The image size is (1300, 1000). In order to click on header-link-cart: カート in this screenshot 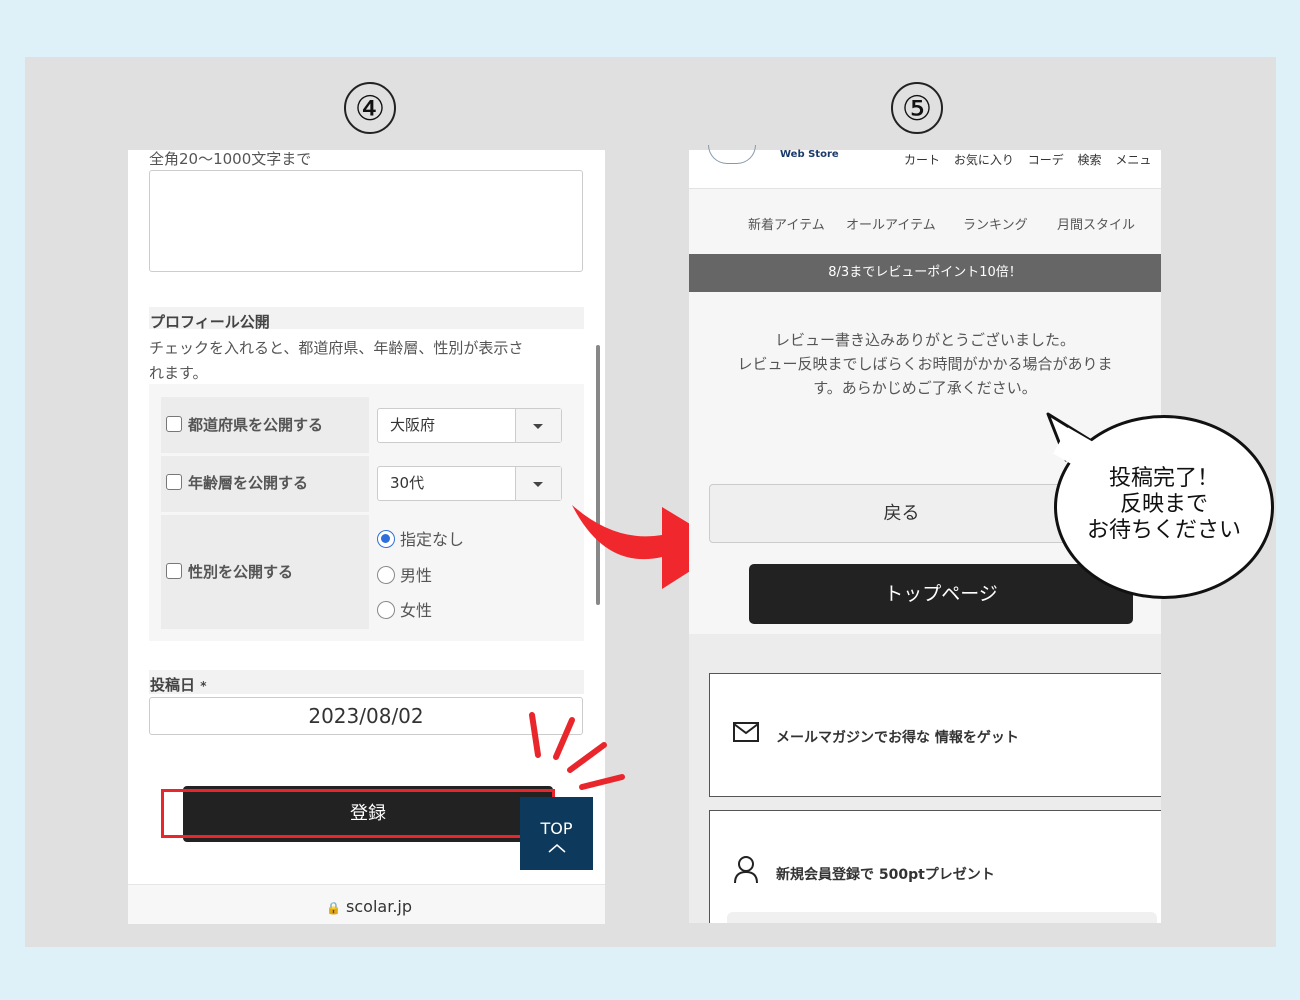, I will do `click(922, 160)`.